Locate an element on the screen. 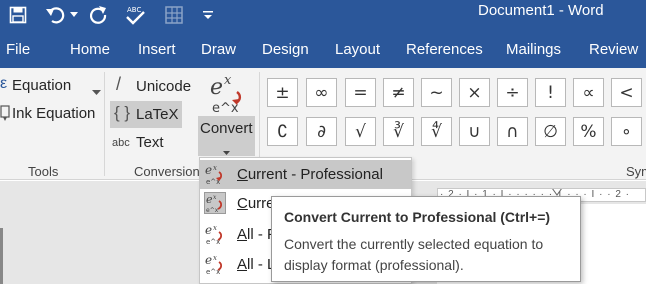 This screenshot has height=284, width=646. unicode-slash-icon: / is located at coordinates (119, 84).